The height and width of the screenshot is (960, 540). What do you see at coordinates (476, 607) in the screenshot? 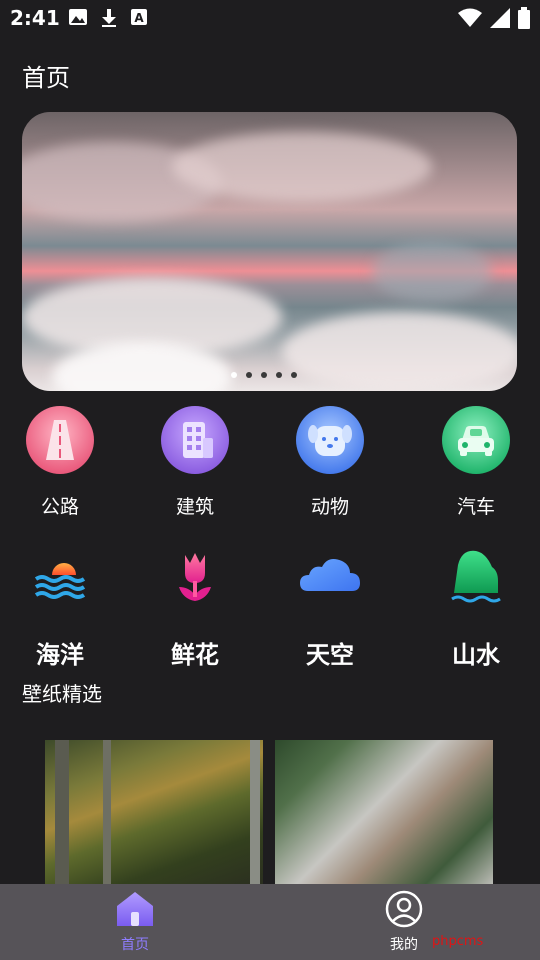
I see `category-landscape: 山水` at bounding box center [476, 607].